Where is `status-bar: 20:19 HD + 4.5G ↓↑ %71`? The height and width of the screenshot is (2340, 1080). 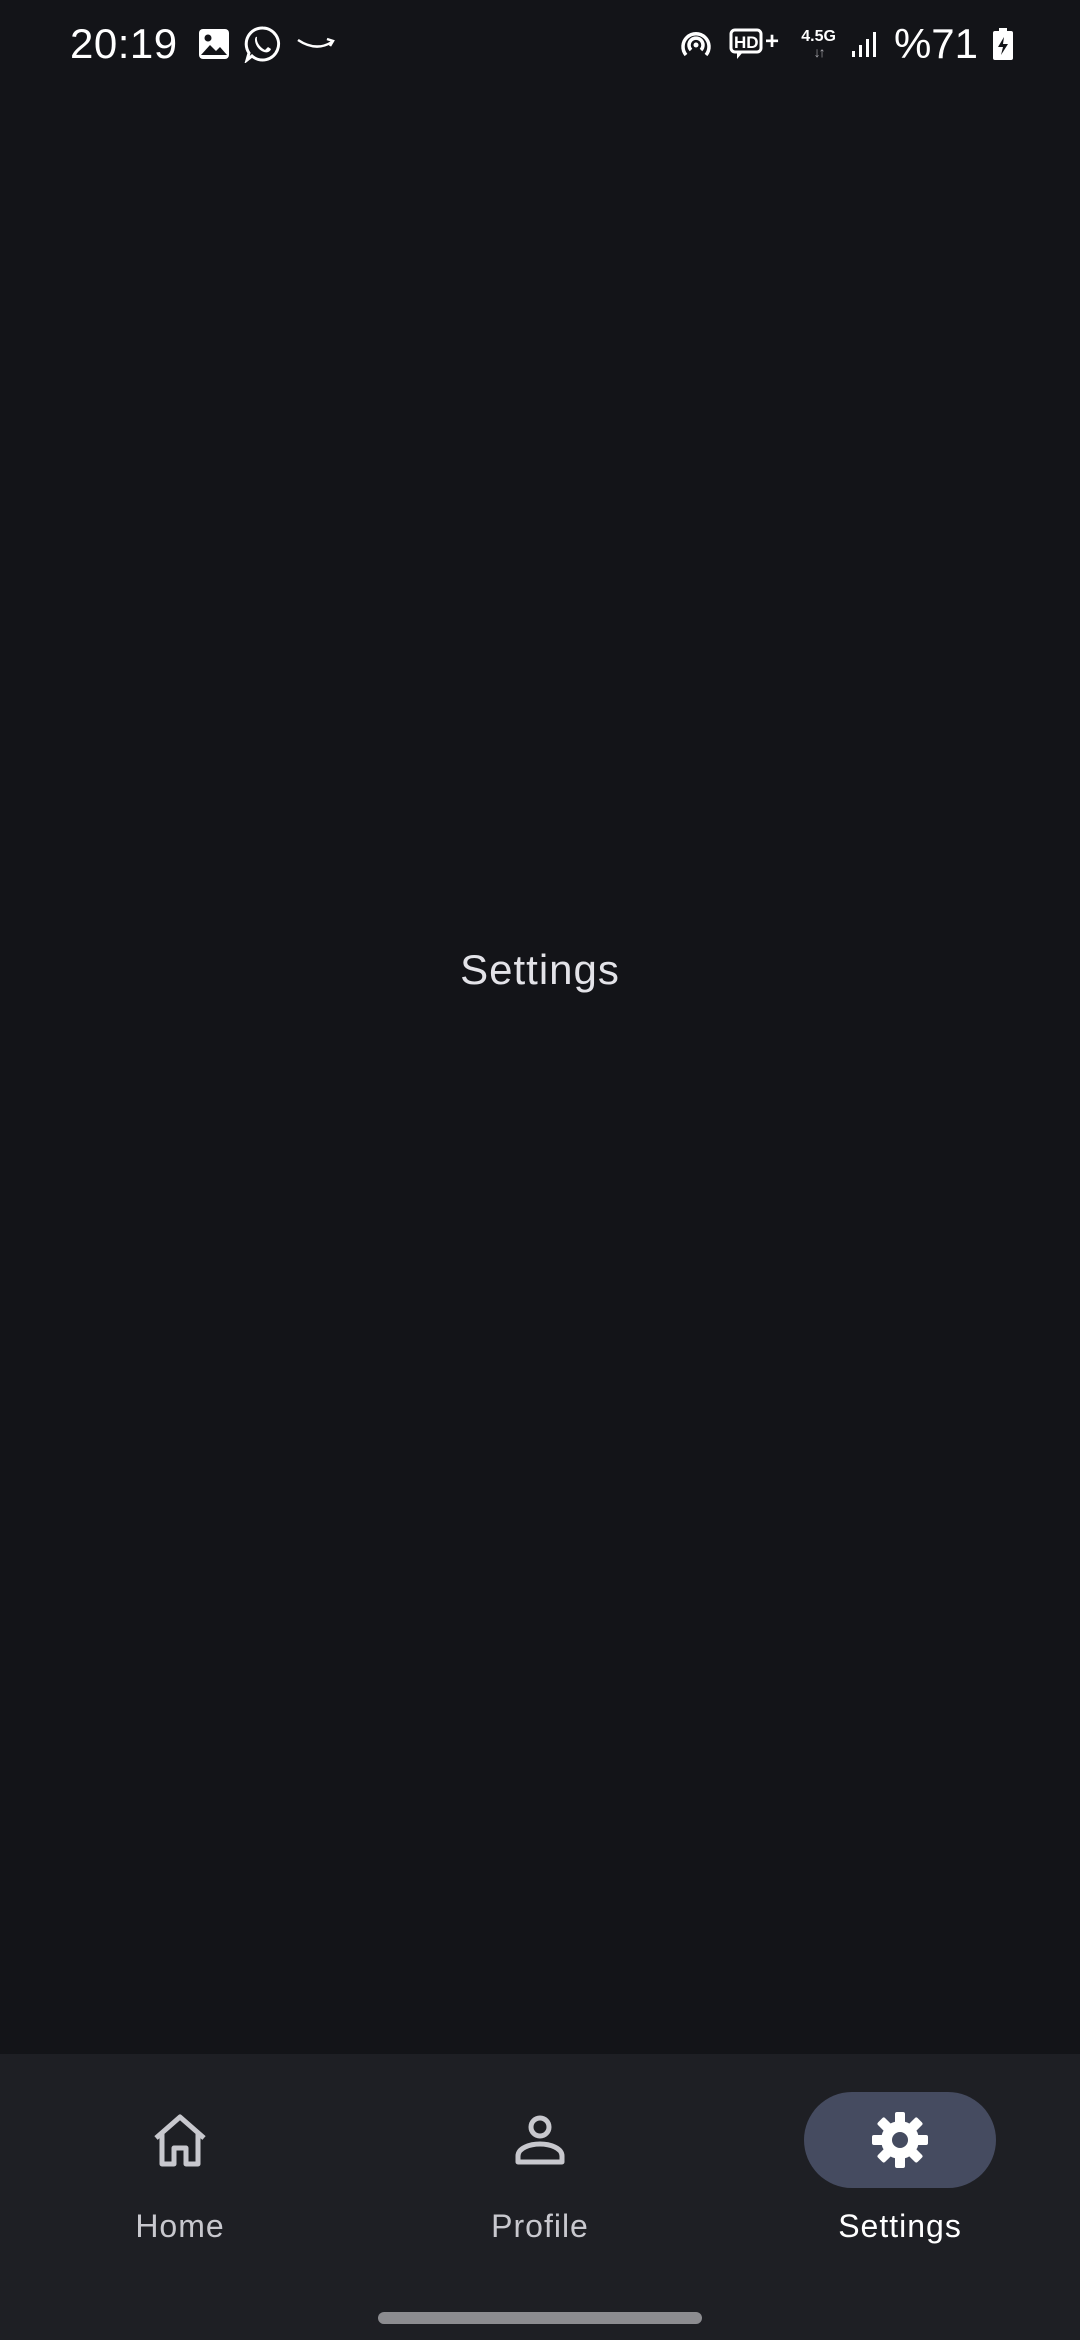 status-bar: 20:19 HD + 4.5G ↓↑ %71 is located at coordinates (540, 45).